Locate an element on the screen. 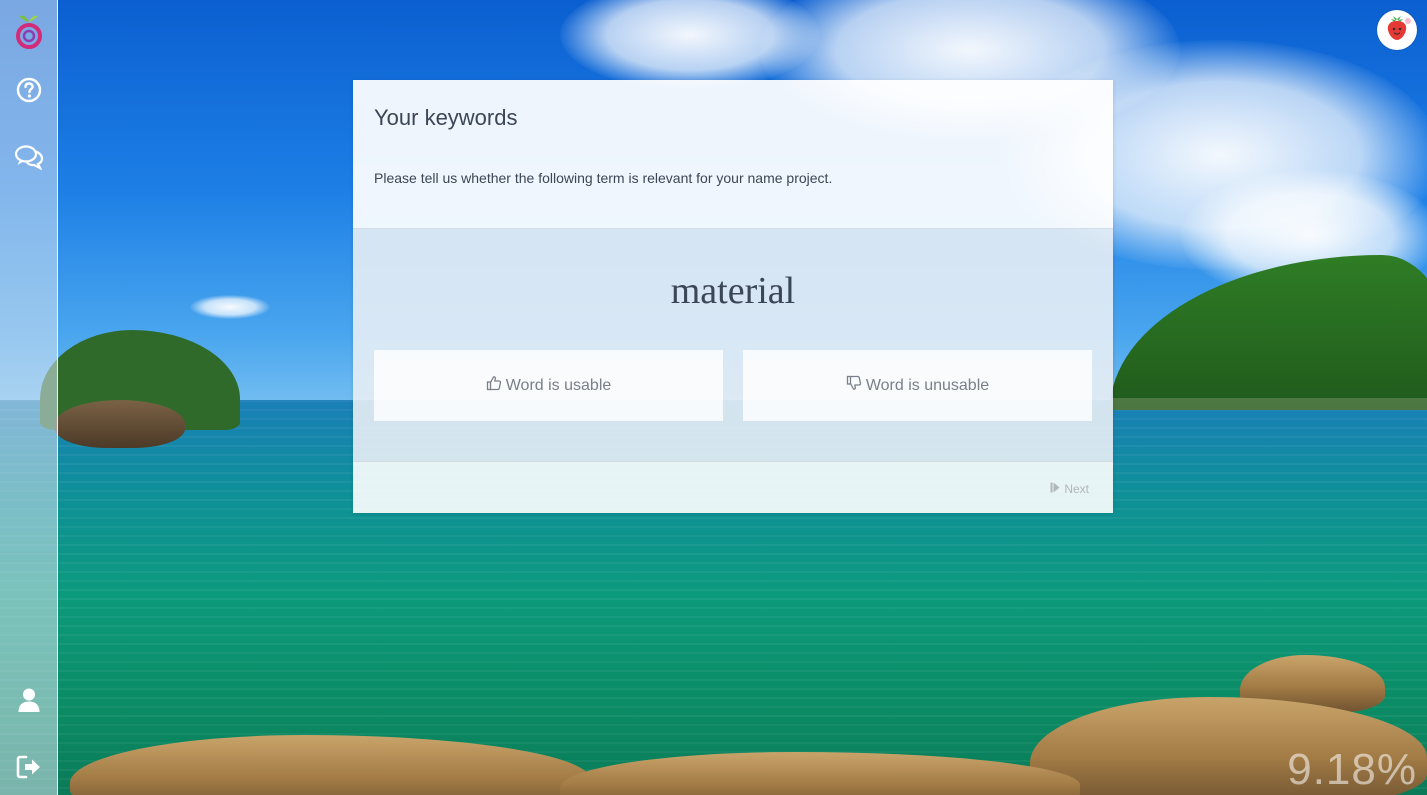 This screenshot has width=1427, height=795. help-button is located at coordinates (28, 90).